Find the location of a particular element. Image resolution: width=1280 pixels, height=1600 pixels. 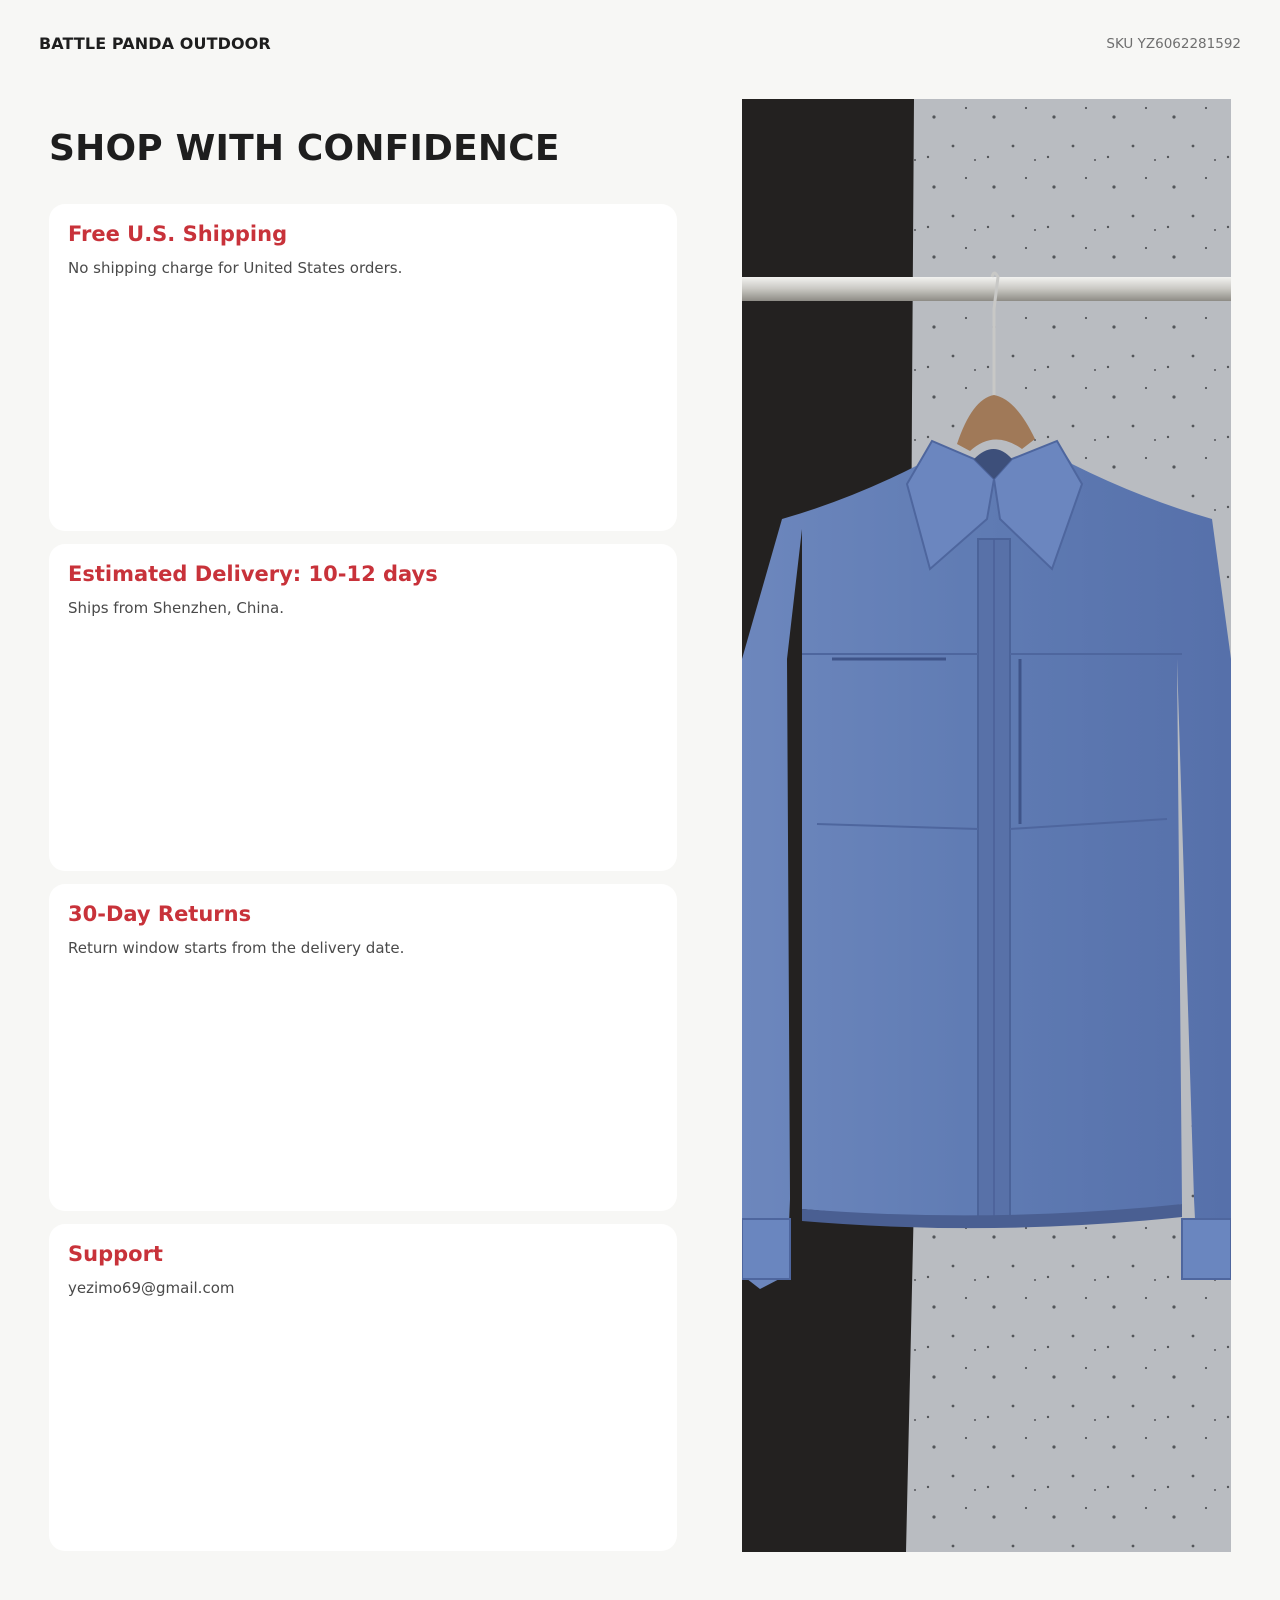

sku-label: SKU YZ6062281592 is located at coordinates (1173, 44).